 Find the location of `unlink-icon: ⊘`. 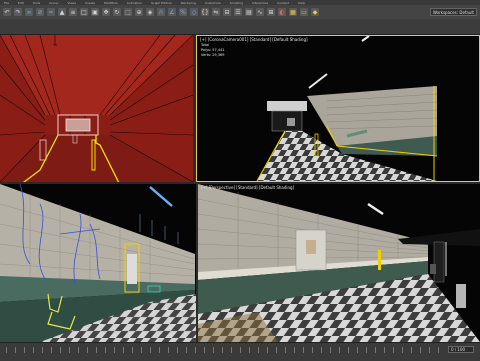

unlink-icon: ⊘ is located at coordinates (40, 12).